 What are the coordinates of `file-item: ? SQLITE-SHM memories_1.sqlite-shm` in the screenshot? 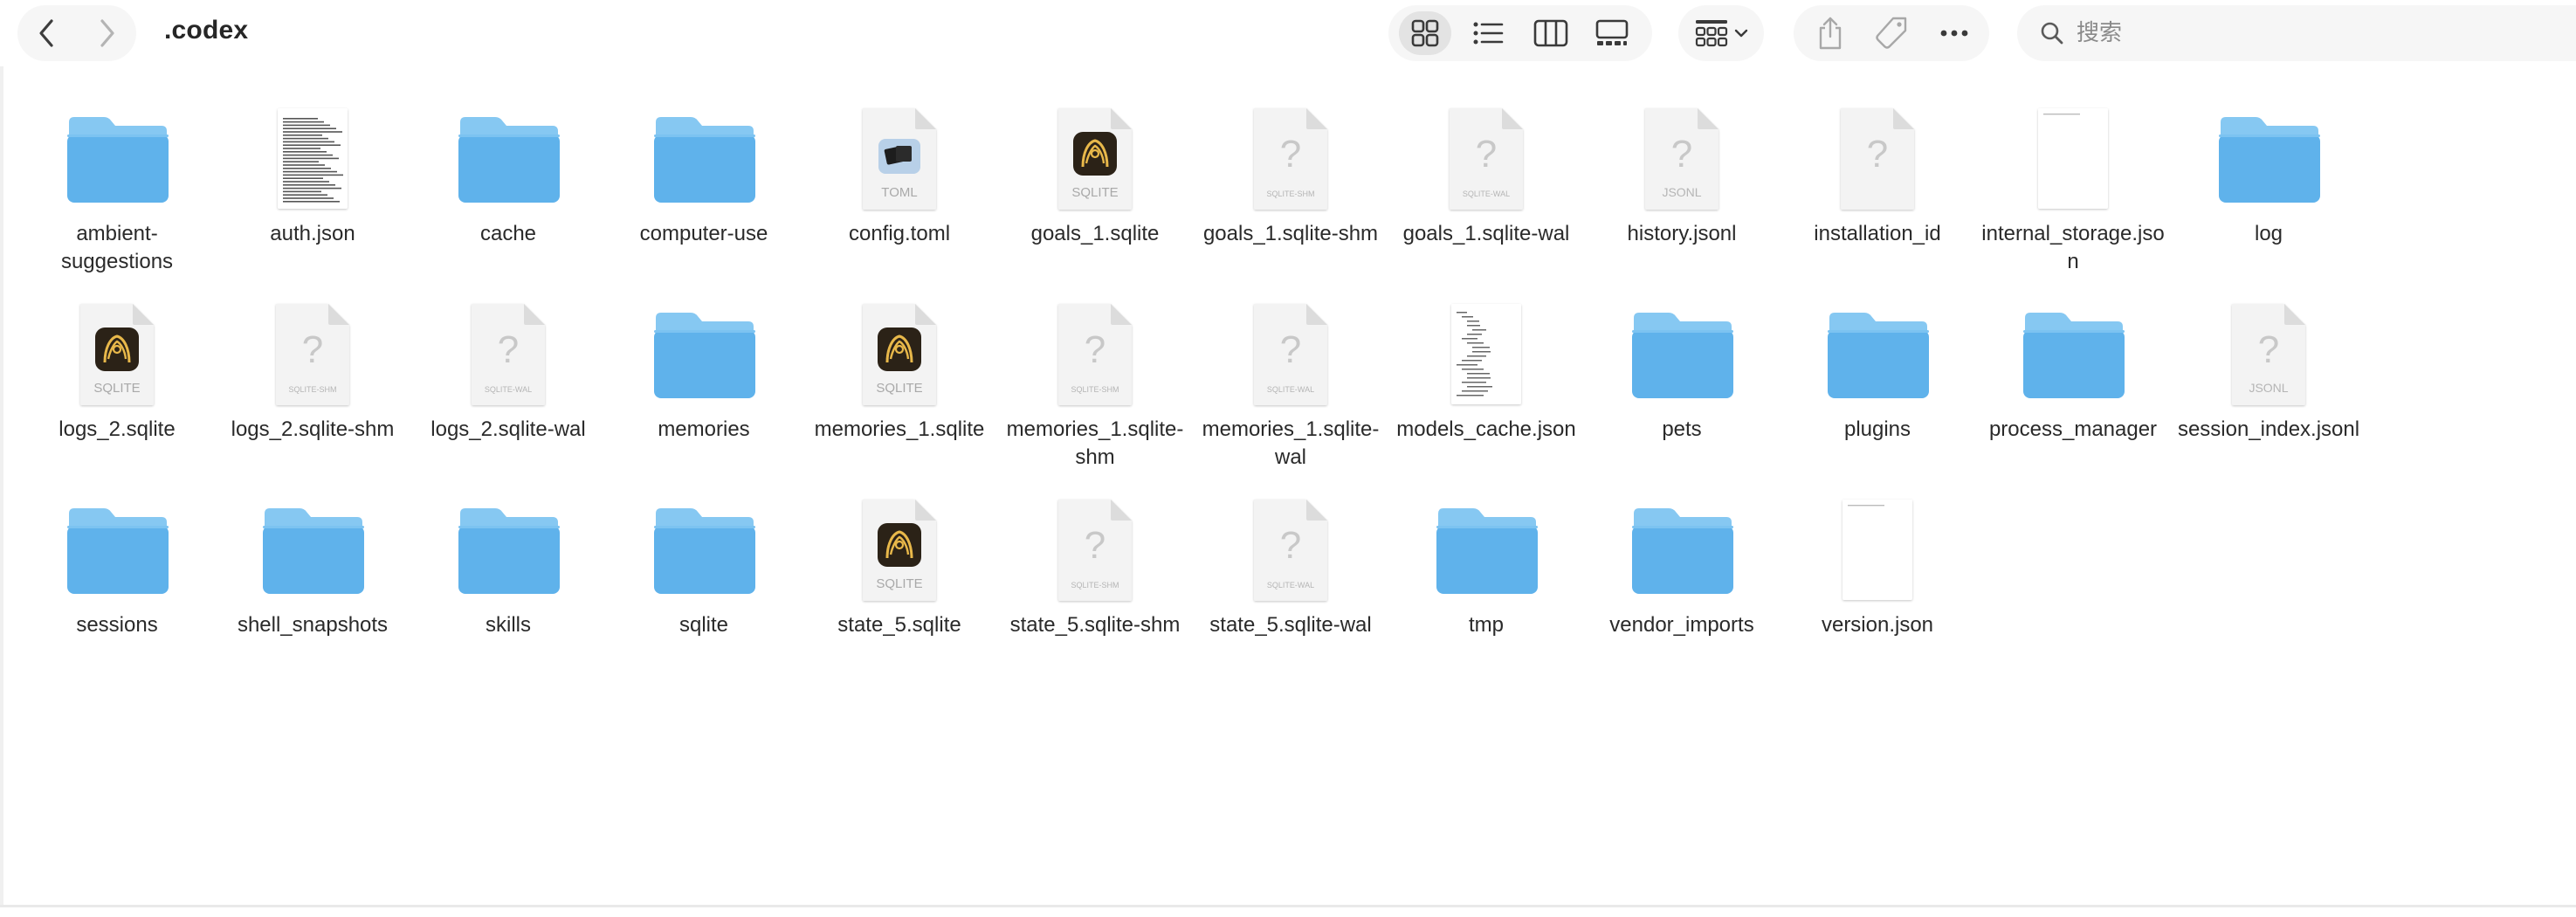 It's located at (1095, 398).